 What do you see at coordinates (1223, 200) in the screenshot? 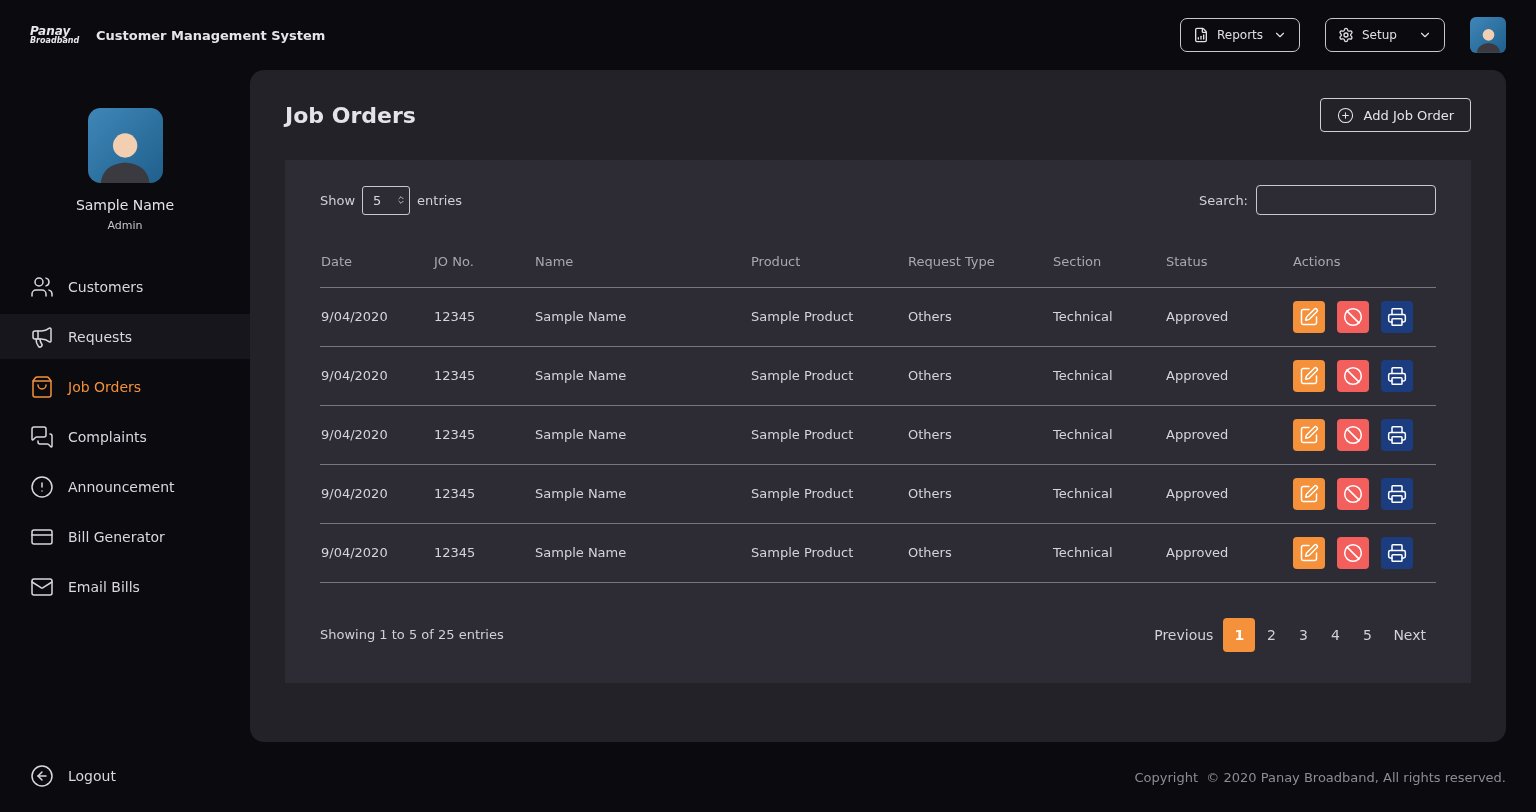
I see `search-label: Search:` at bounding box center [1223, 200].